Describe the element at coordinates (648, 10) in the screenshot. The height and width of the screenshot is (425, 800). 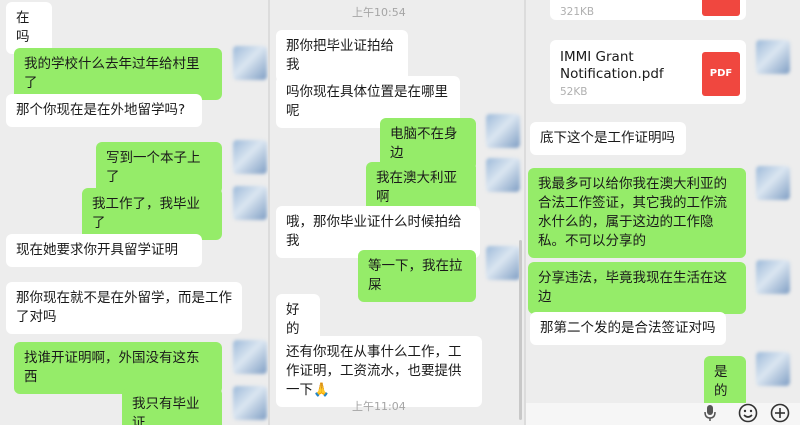
I see `file-card: 321KB PDF` at that location.